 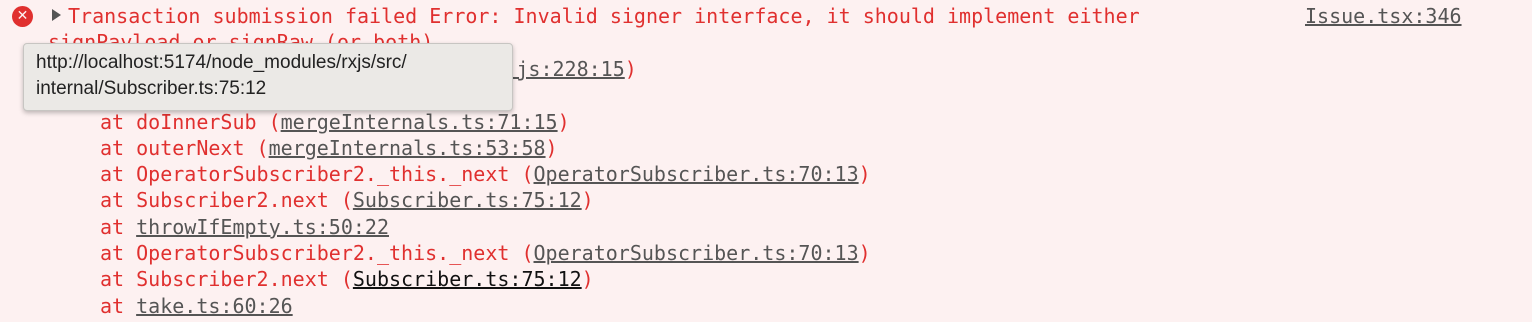 What do you see at coordinates (407, 148) in the screenshot?
I see `stack-frame-location-link: mergeInternals.ts:53:58` at bounding box center [407, 148].